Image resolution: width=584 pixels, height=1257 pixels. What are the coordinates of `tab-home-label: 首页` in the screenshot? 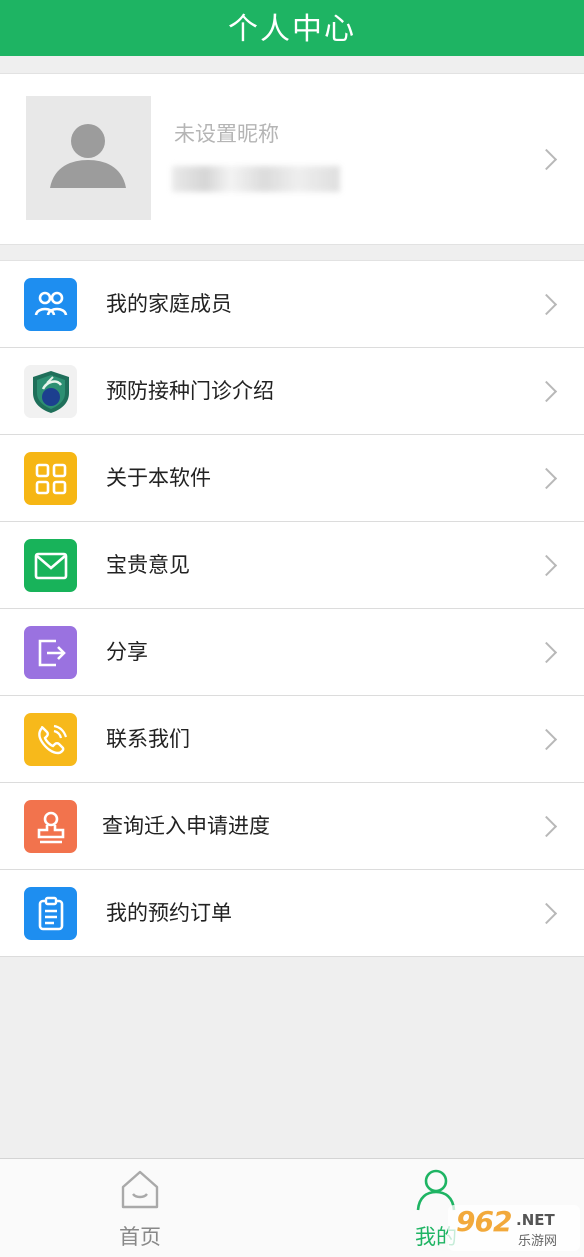 It's located at (140, 1237).